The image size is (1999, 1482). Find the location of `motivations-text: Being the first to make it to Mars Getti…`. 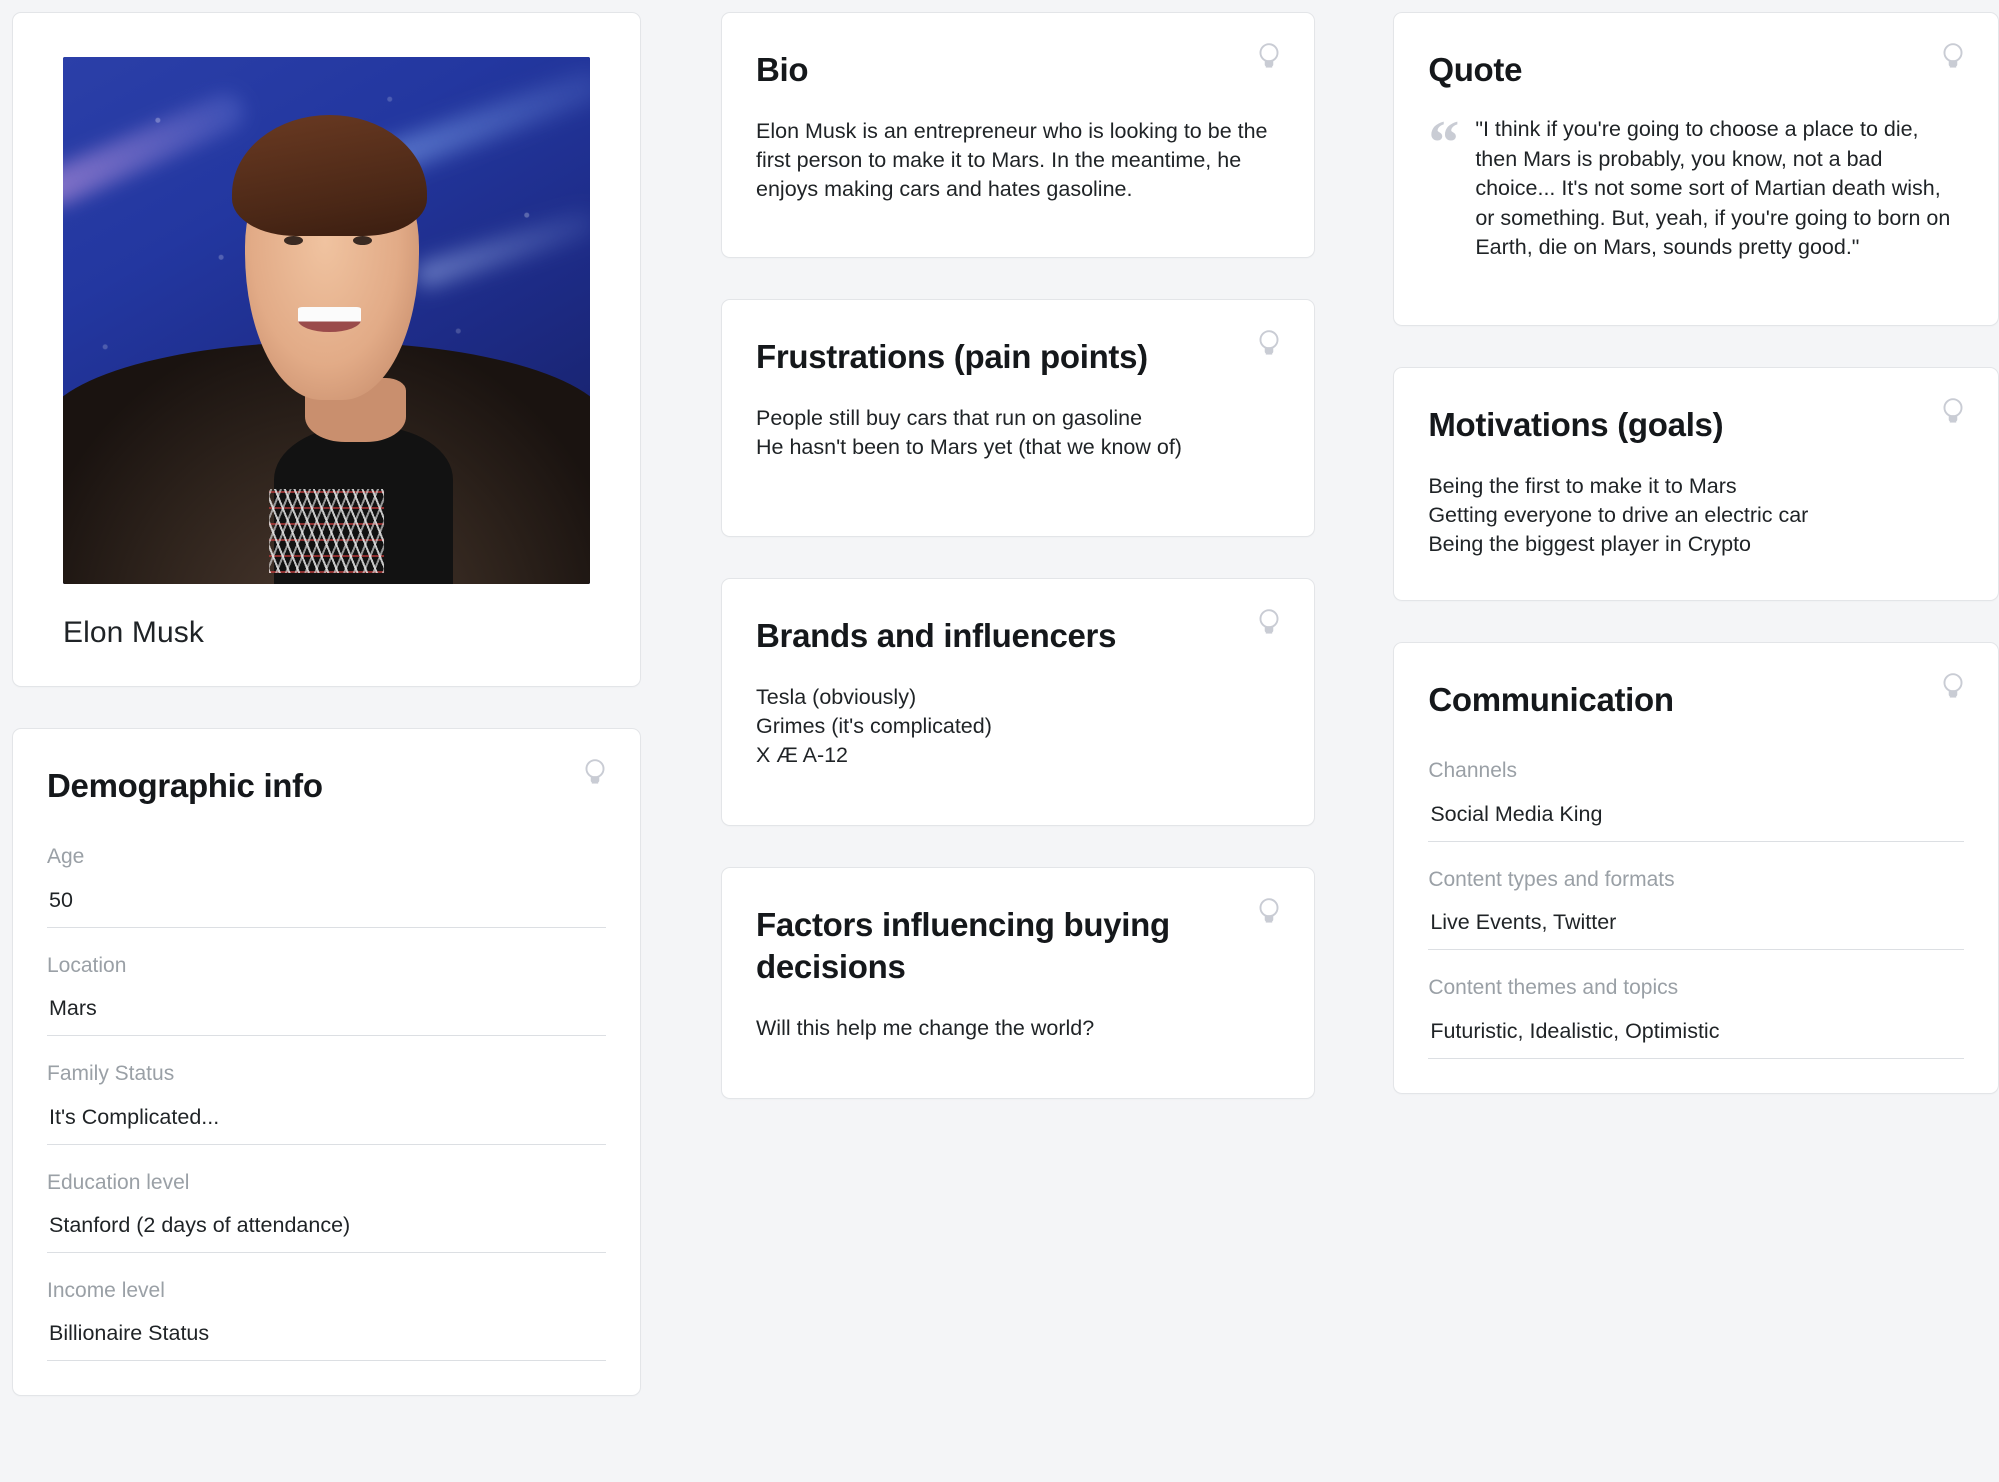

motivations-text: Being the first to make it to Mars Getti… is located at coordinates (1696, 515).